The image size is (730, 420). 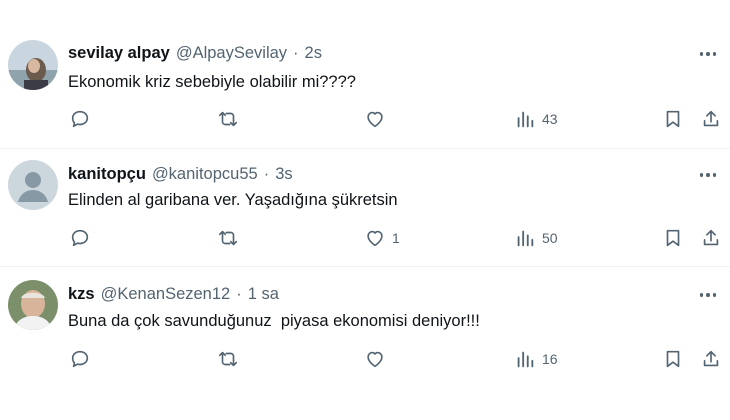 What do you see at coordinates (550, 359) in the screenshot?
I see `views-count: 16` at bounding box center [550, 359].